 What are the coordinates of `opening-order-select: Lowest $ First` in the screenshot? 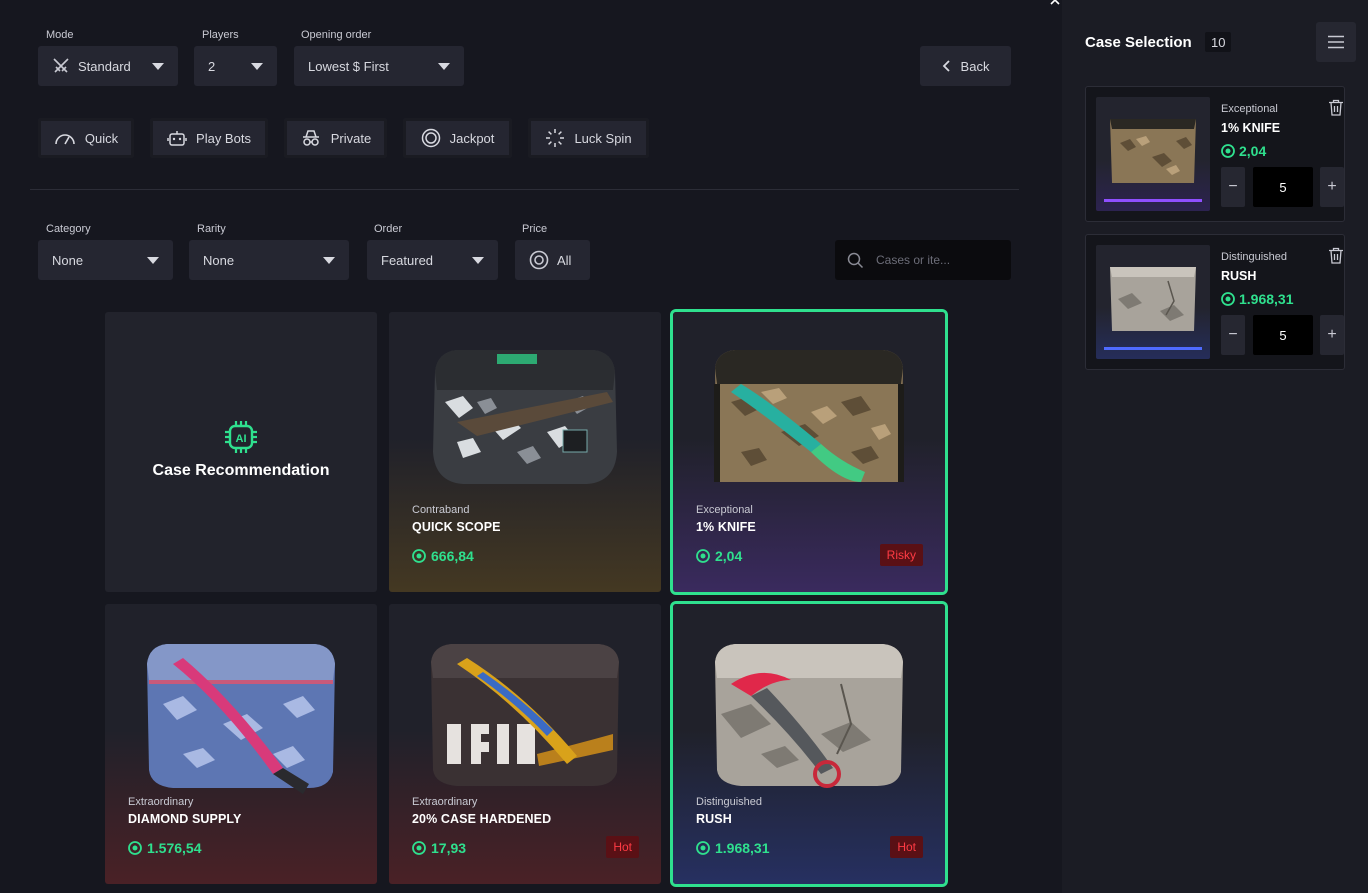 It's located at (379, 66).